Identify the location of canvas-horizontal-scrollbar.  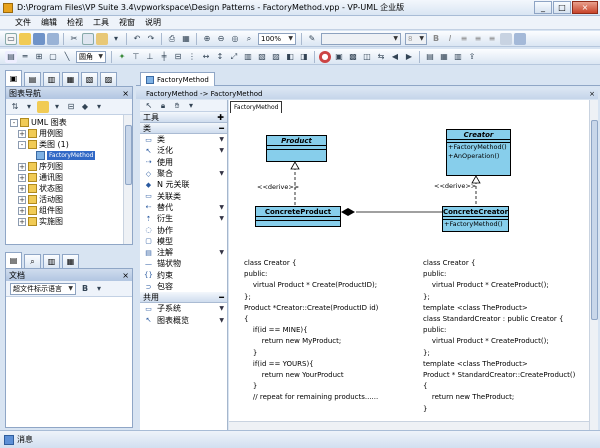
(409, 425).